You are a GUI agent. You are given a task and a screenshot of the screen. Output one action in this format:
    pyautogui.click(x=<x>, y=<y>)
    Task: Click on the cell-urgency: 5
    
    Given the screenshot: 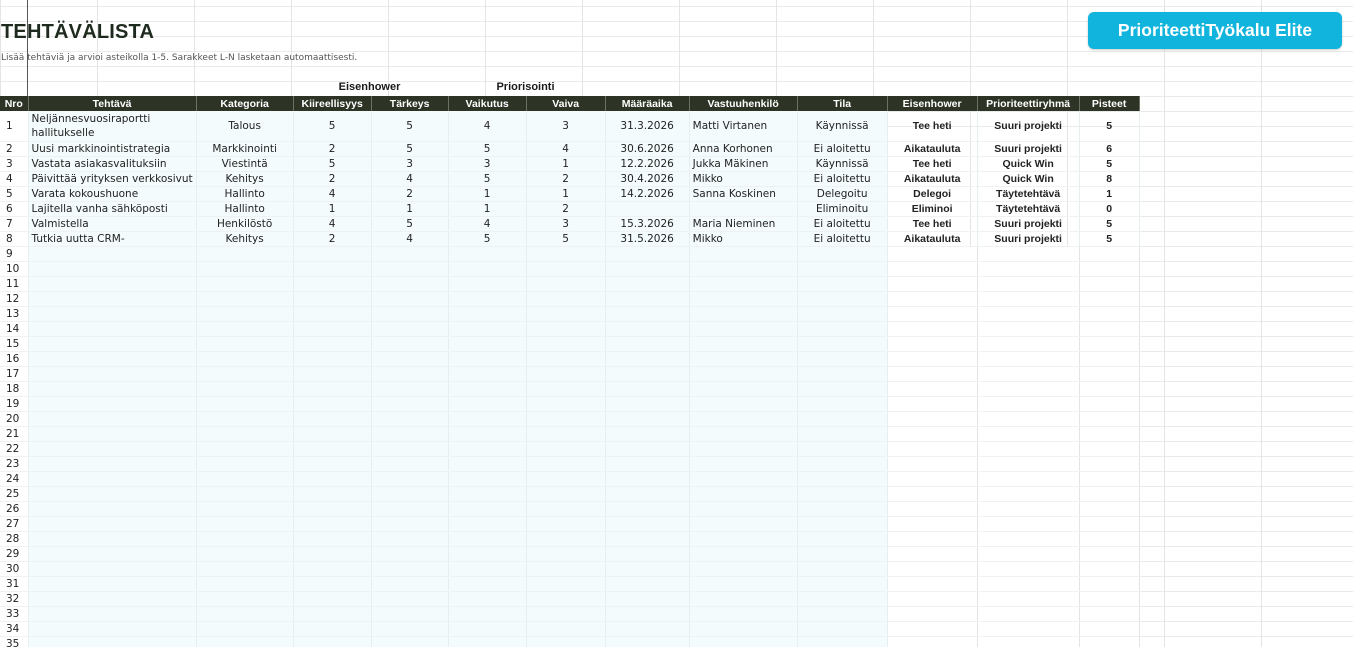 What is the action you would take?
    pyautogui.click(x=332, y=164)
    